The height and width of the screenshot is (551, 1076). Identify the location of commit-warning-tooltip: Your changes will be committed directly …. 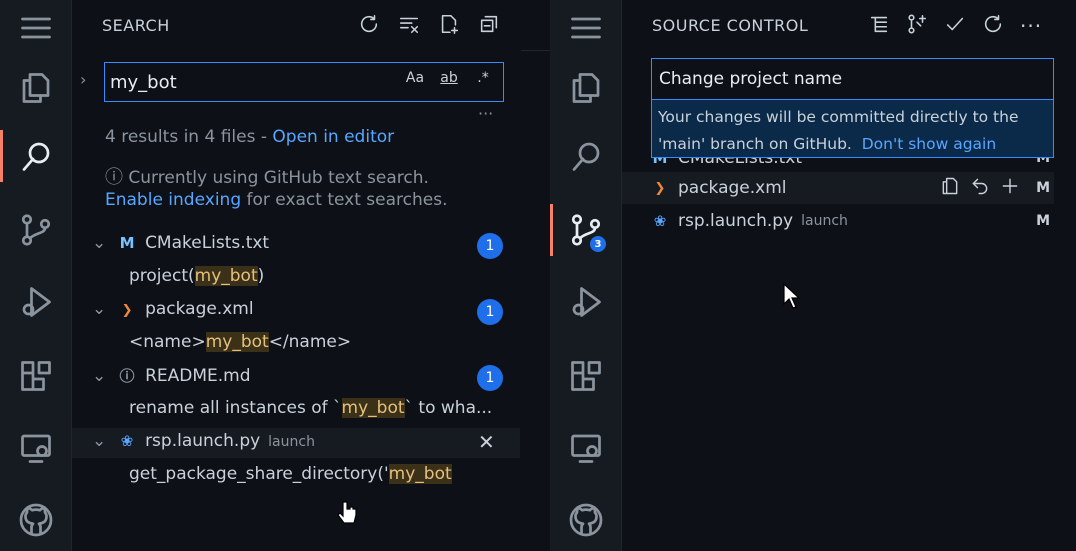
(852, 129).